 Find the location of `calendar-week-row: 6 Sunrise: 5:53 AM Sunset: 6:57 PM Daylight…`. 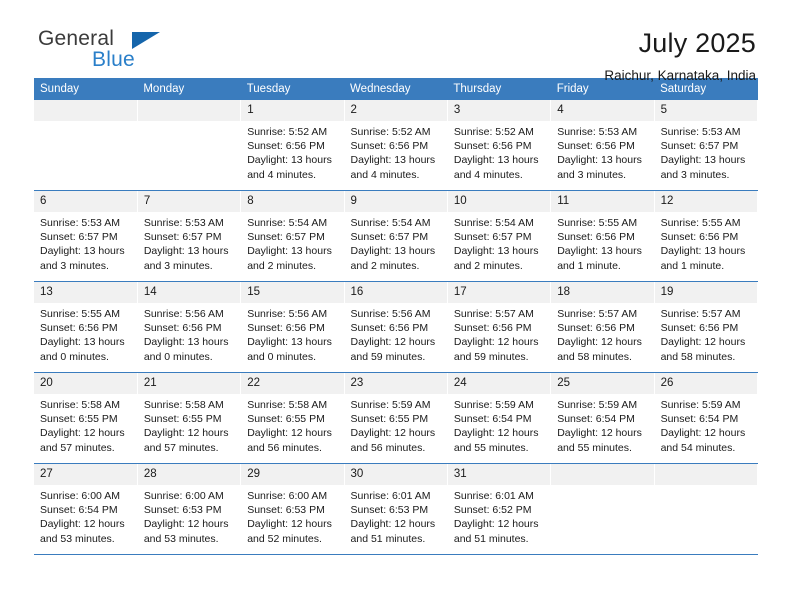

calendar-week-row: 6 Sunrise: 5:53 AM Sunset: 6:57 PM Daylight… is located at coordinates (396, 236).